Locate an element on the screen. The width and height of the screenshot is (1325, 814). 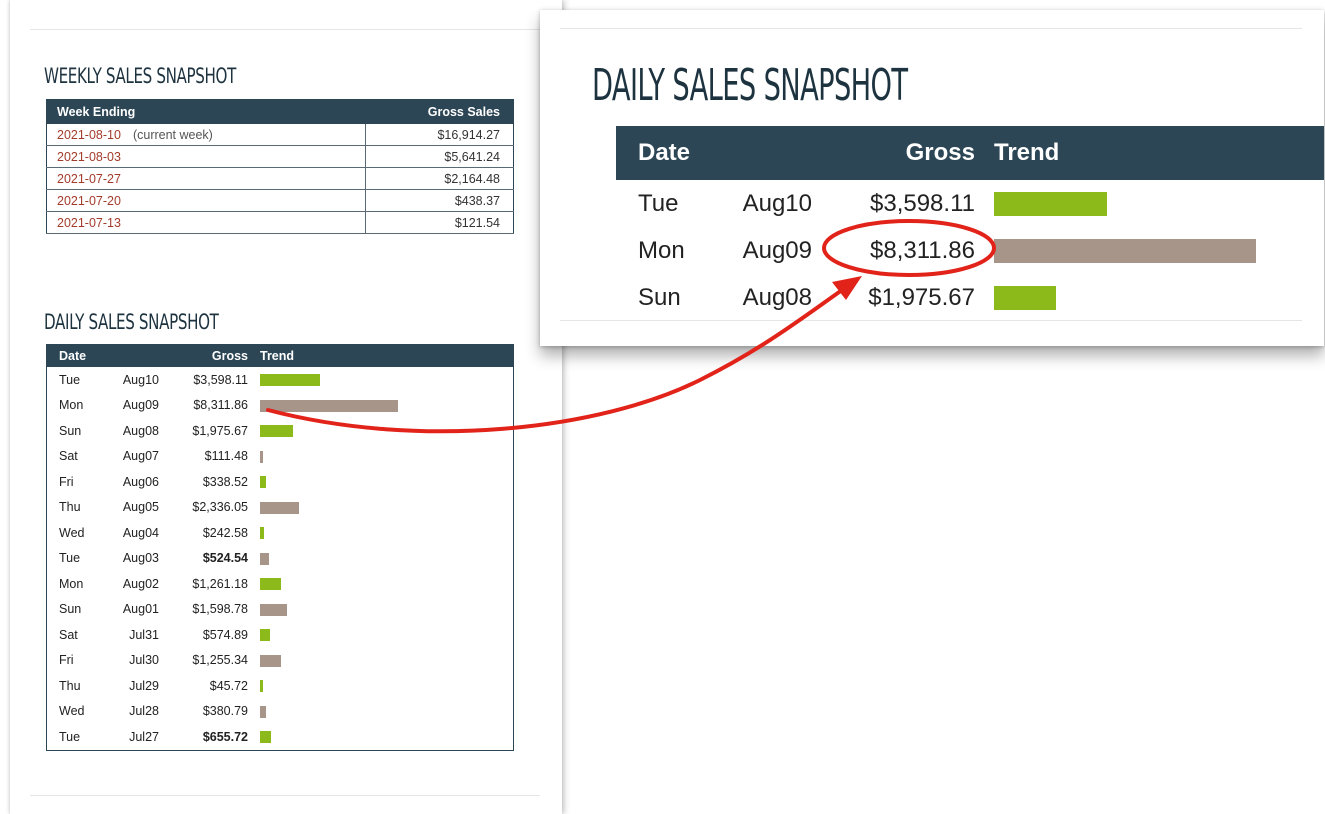
week-date: 2021-08-10 is located at coordinates (89, 135).